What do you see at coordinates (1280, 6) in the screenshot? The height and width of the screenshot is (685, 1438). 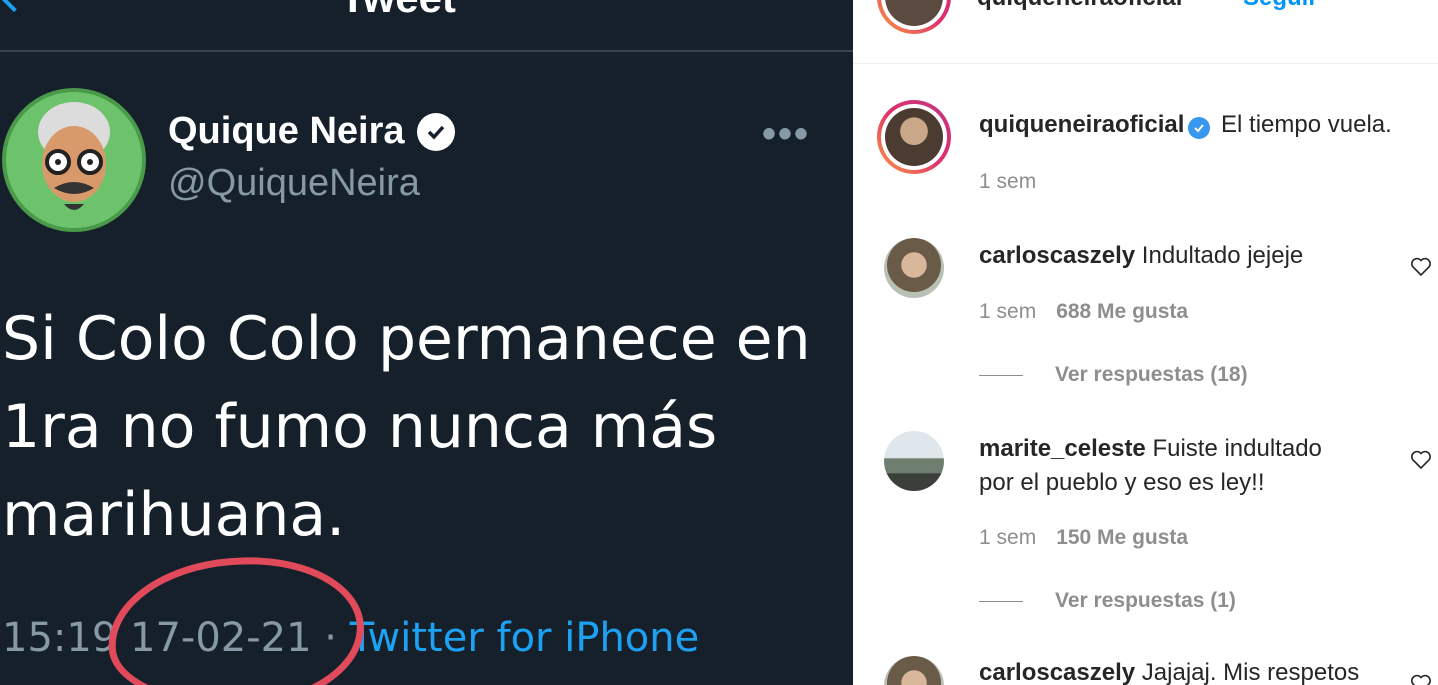 I see `follow-button: Seguir` at bounding box center [1280, 6].